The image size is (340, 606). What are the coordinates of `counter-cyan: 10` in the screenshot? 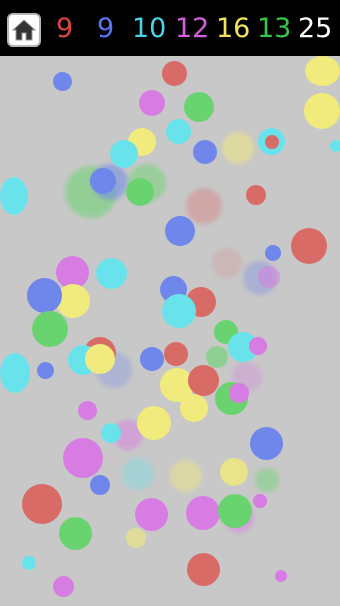 It's located at (149, 28).